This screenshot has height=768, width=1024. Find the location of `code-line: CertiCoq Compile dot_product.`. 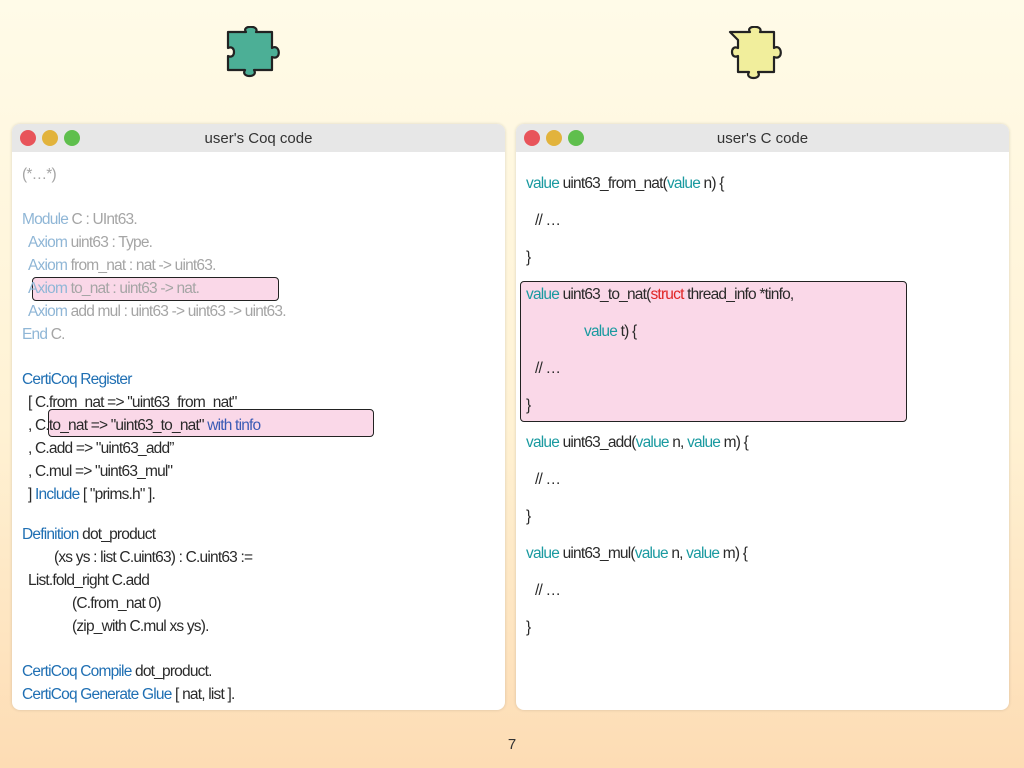

code-line: CertiCoq Compile dot_product. is located at coordinates (117, 671).